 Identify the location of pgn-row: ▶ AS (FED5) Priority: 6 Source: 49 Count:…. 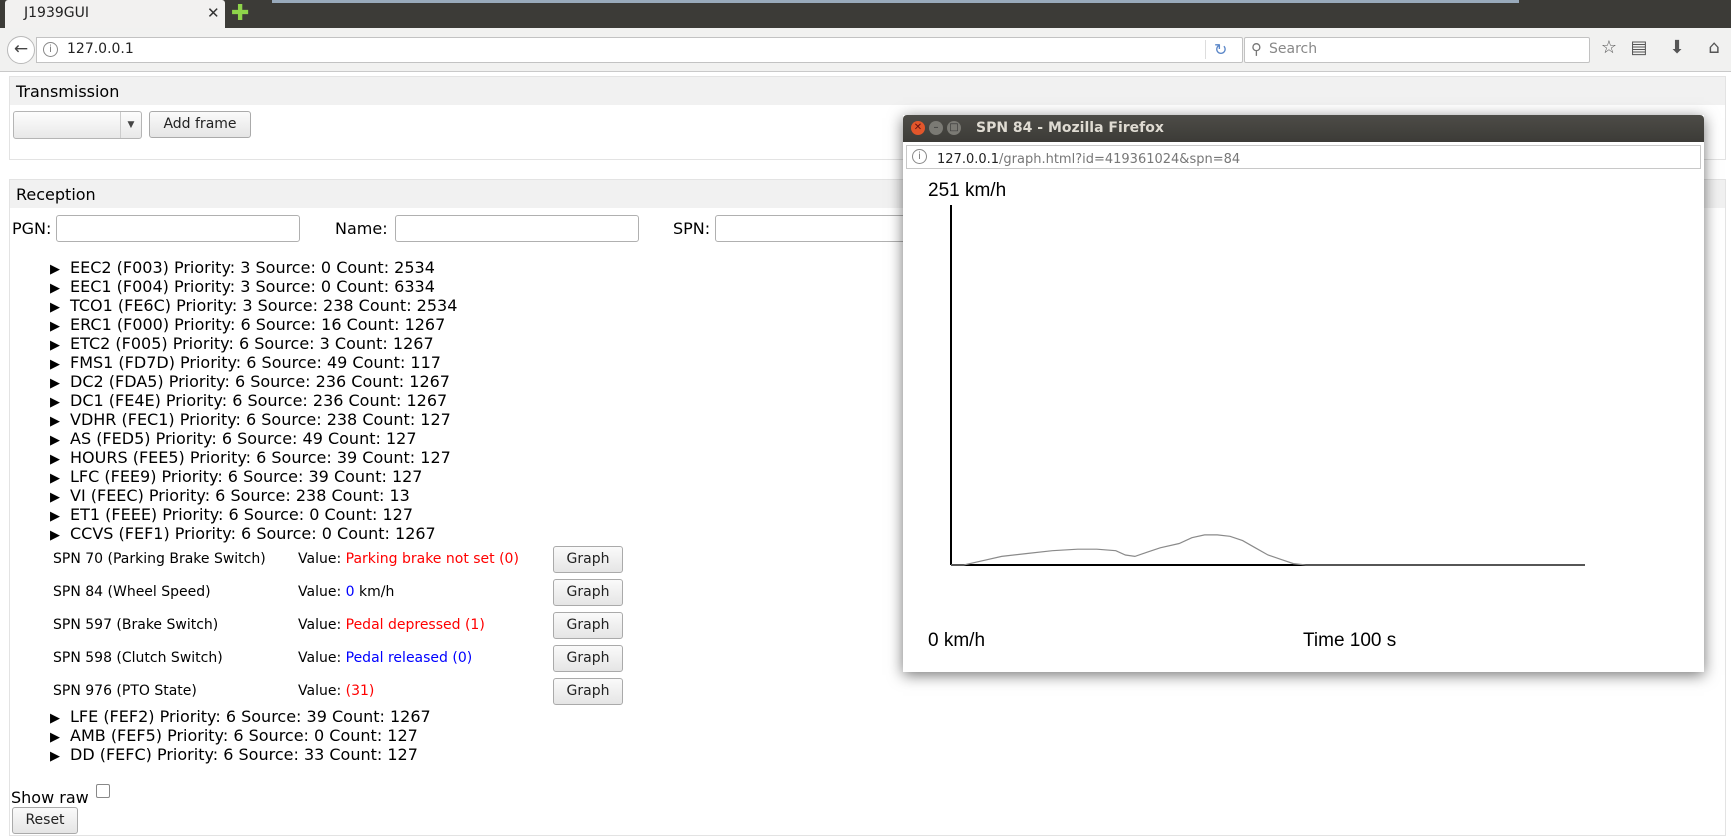
(233, 438).